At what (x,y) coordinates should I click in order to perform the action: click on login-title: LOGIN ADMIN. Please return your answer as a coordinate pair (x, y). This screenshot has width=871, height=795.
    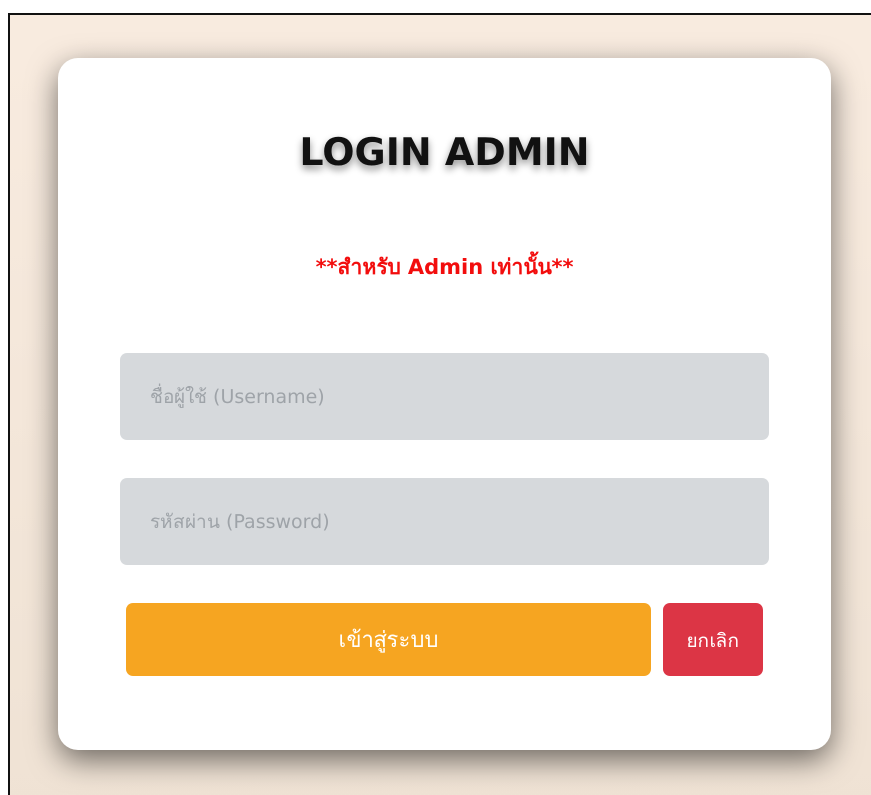
    Looking at the image, I should click on (444, 152).